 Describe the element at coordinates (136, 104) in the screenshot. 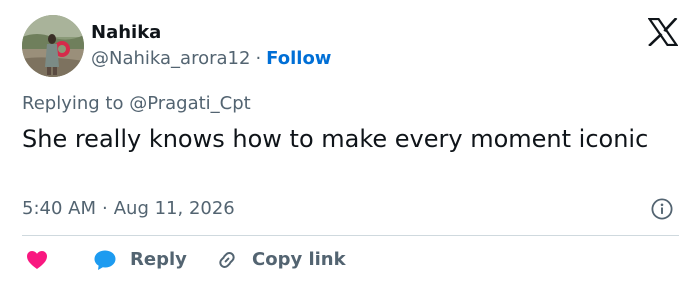

I see `replying-to: Replying to @Pragati_Cpt` at that location.